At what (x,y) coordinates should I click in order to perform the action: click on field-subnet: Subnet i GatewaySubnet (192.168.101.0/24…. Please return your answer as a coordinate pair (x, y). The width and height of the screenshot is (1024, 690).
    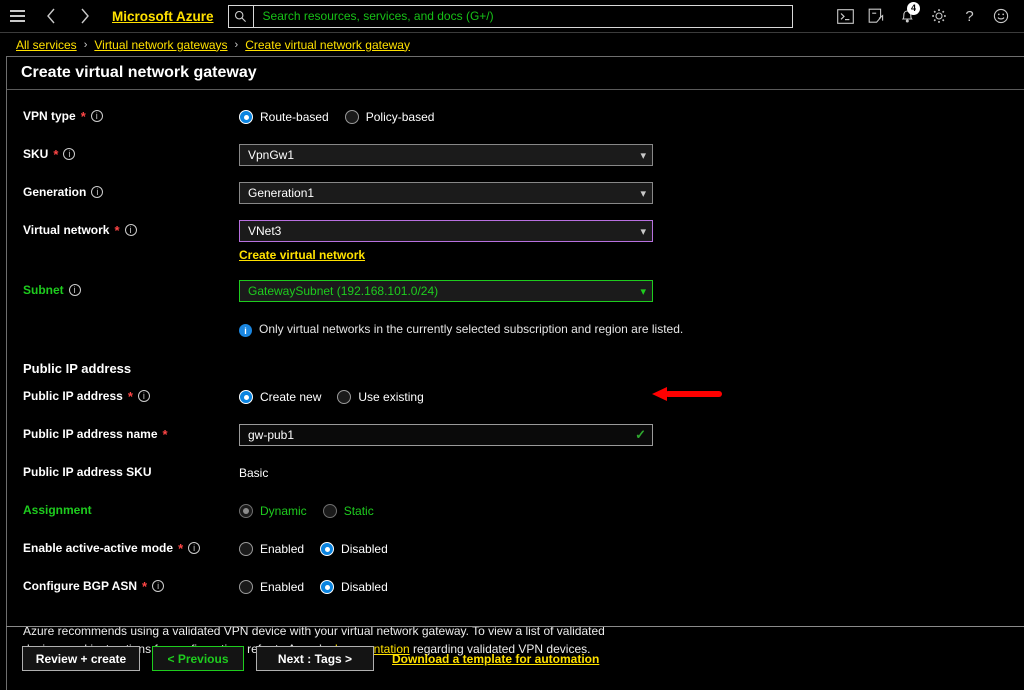
    Looking at the image, I should click on (515, 291).